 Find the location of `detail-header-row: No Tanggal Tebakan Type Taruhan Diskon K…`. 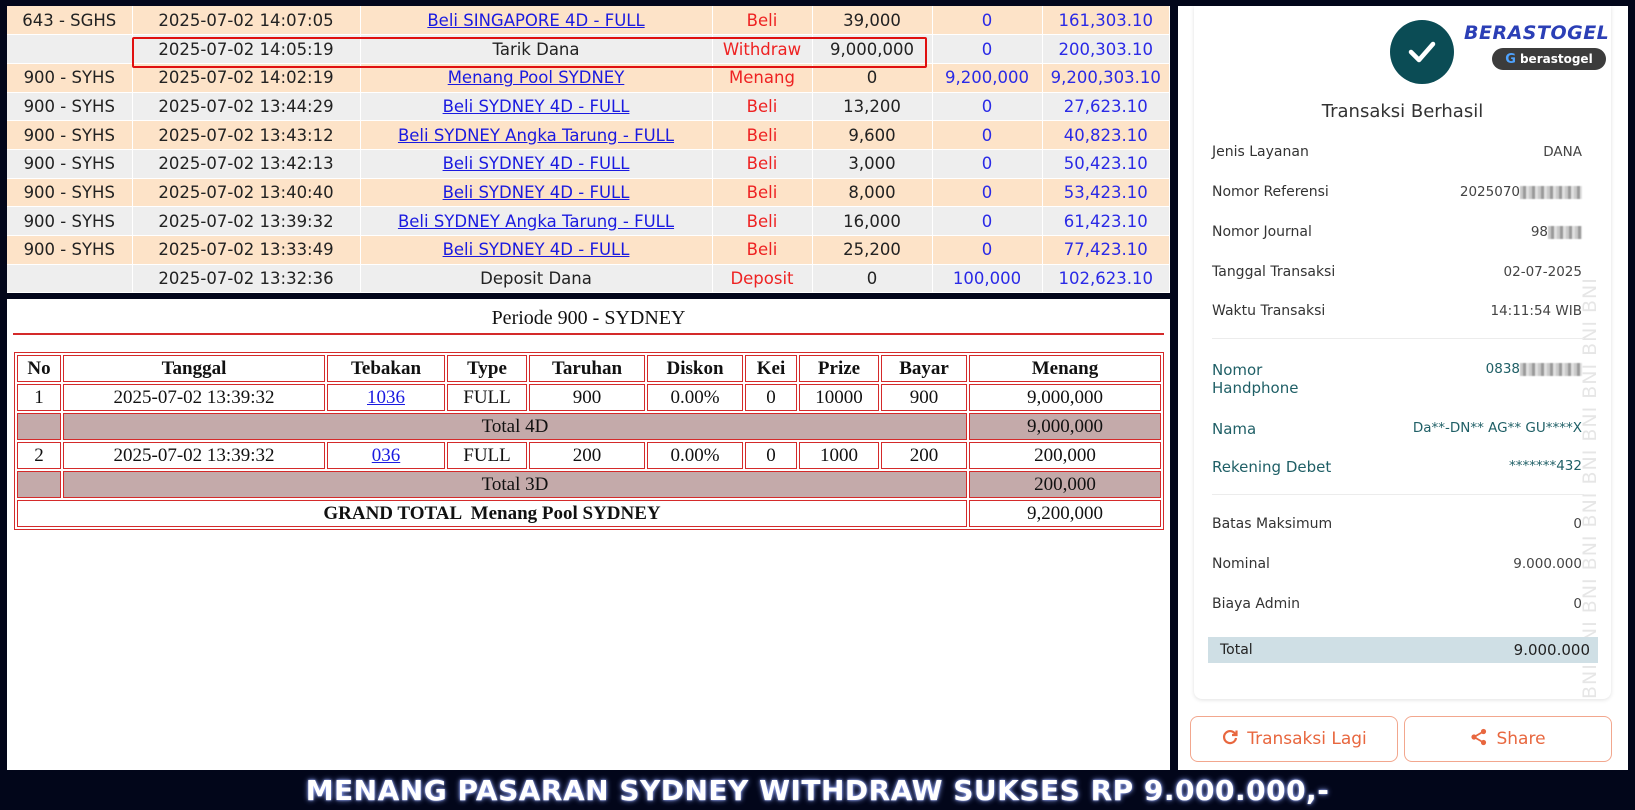

detail-header-row: No Tanggal Tebakan Type Taruhan Diskon K… is located at coordinates (589, 368).